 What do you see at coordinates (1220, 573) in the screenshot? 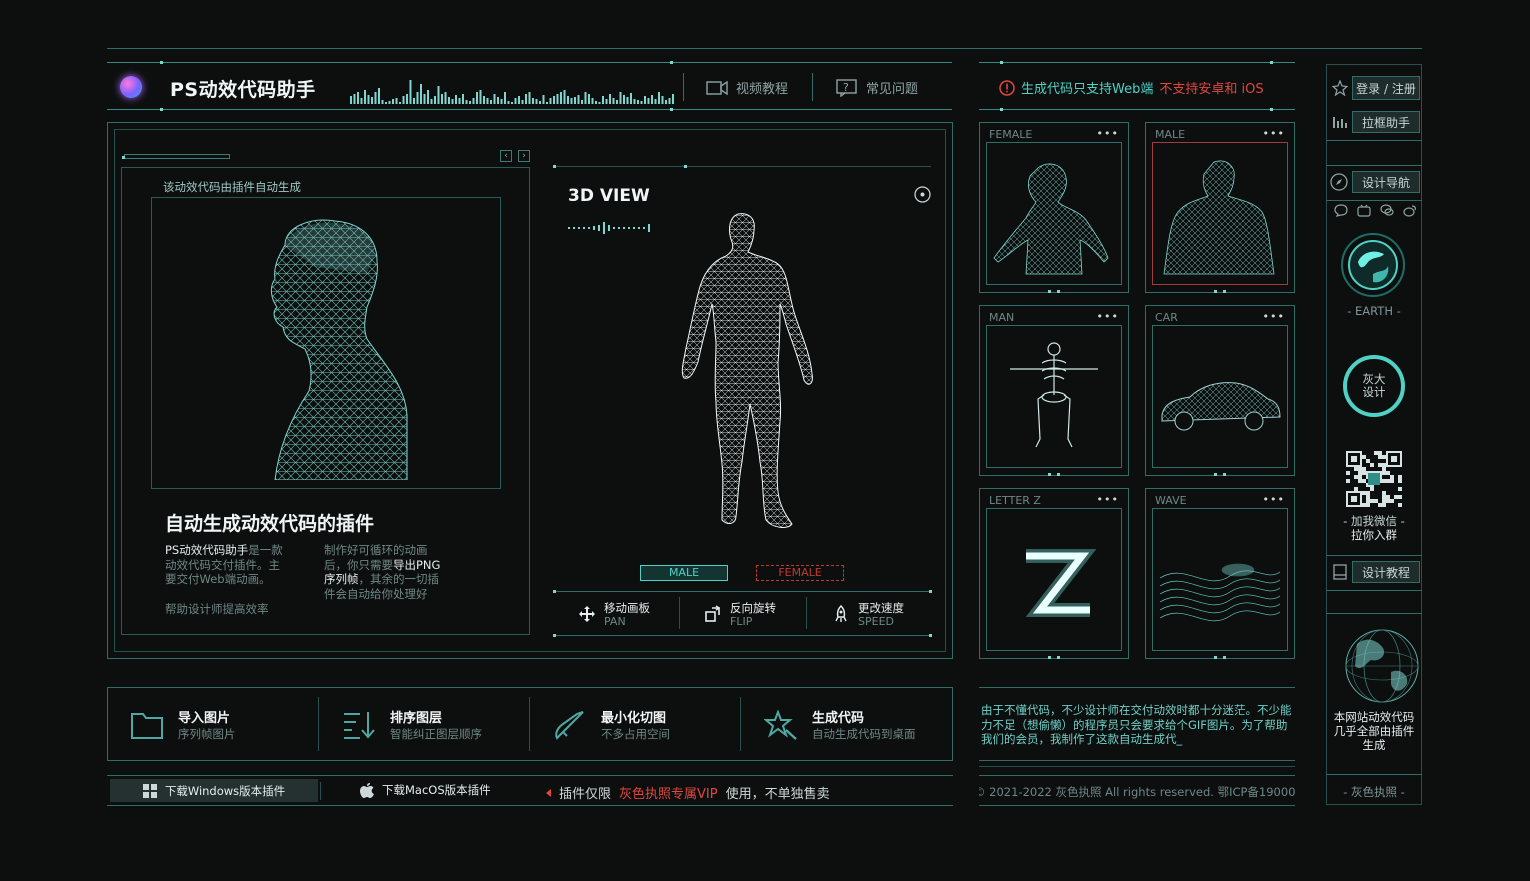
I see `thumbnail-card: WAVE •••` at bounding box center [1220, 573].